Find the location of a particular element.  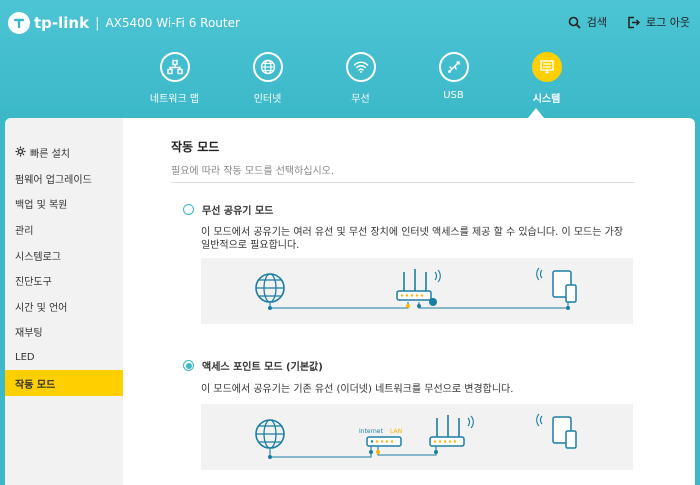

sidebar-item-backup-restore: 백업 및 복원 is located at coordinates (64, 204).